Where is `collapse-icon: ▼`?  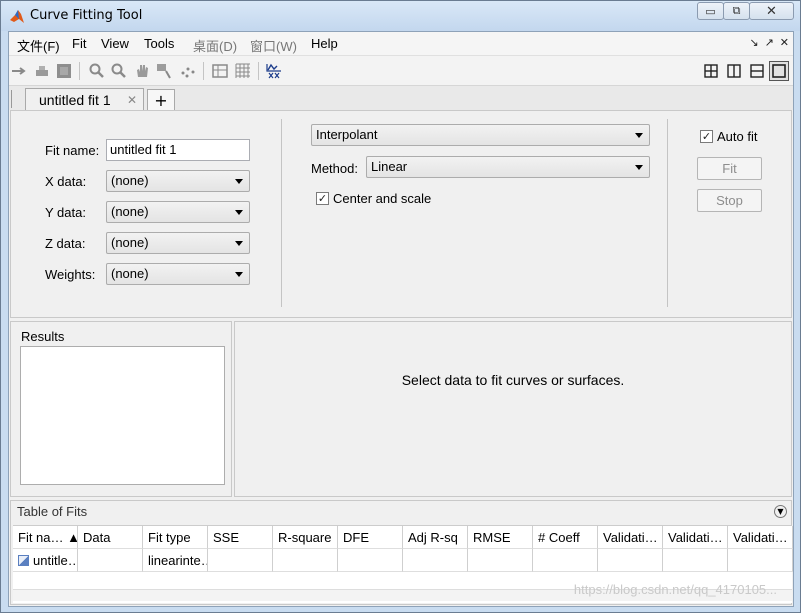 collapse-icon: ▼ is located at coordinates (780, 511).